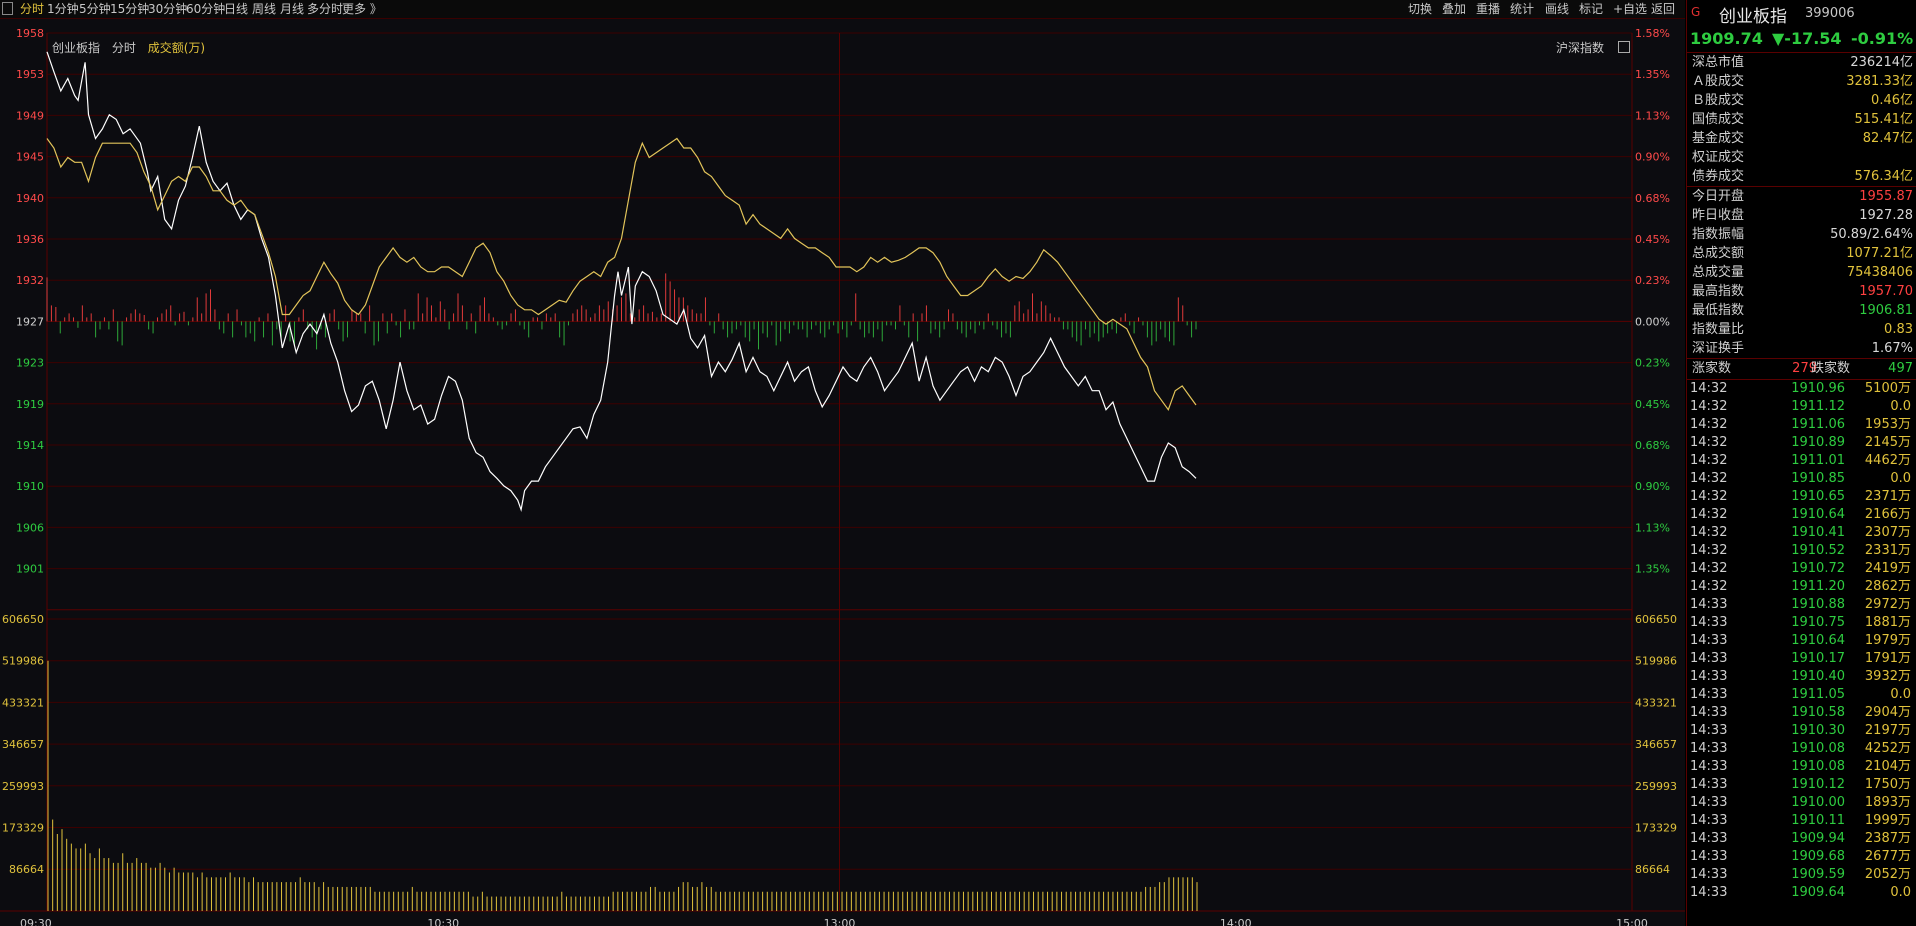  I want to click on tick-amount: 1953万, so click(1887, 424).